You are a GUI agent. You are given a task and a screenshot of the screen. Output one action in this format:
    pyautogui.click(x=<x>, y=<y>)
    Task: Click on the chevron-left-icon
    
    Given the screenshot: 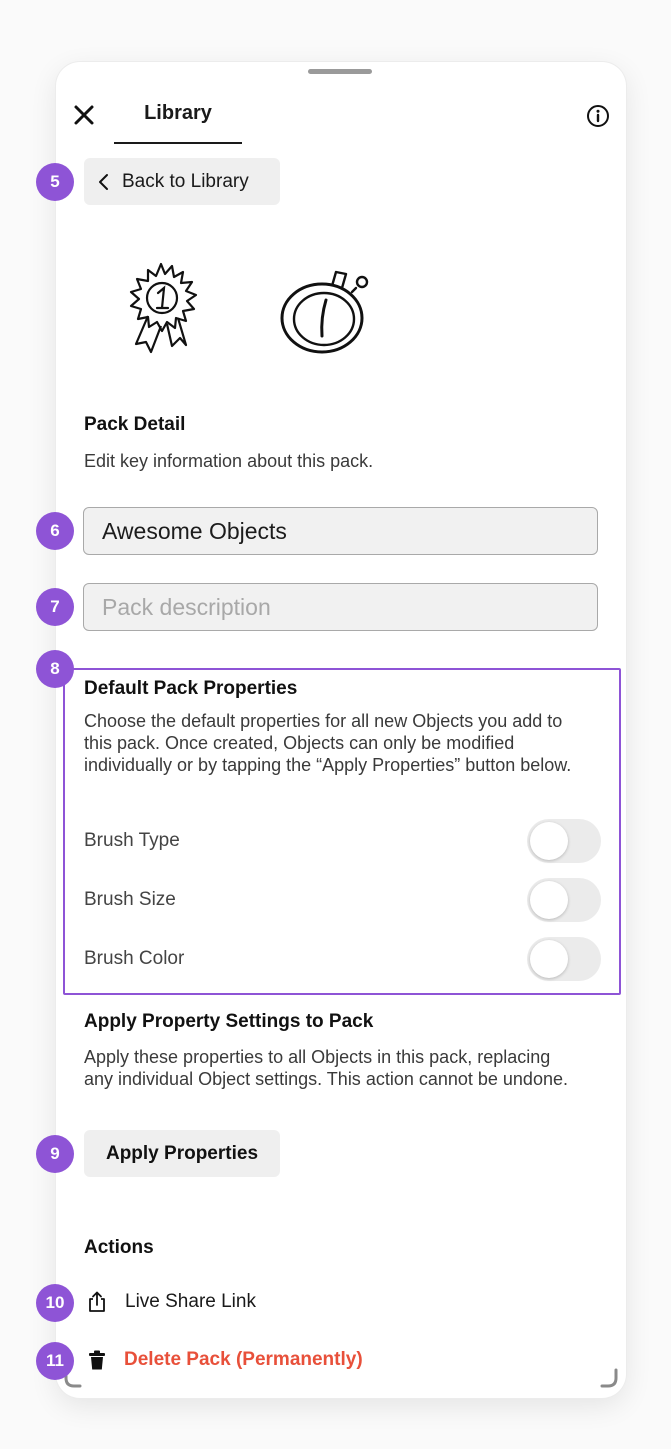 What is the action you would take?
    pyautogui.click(x=103, y=181)
    